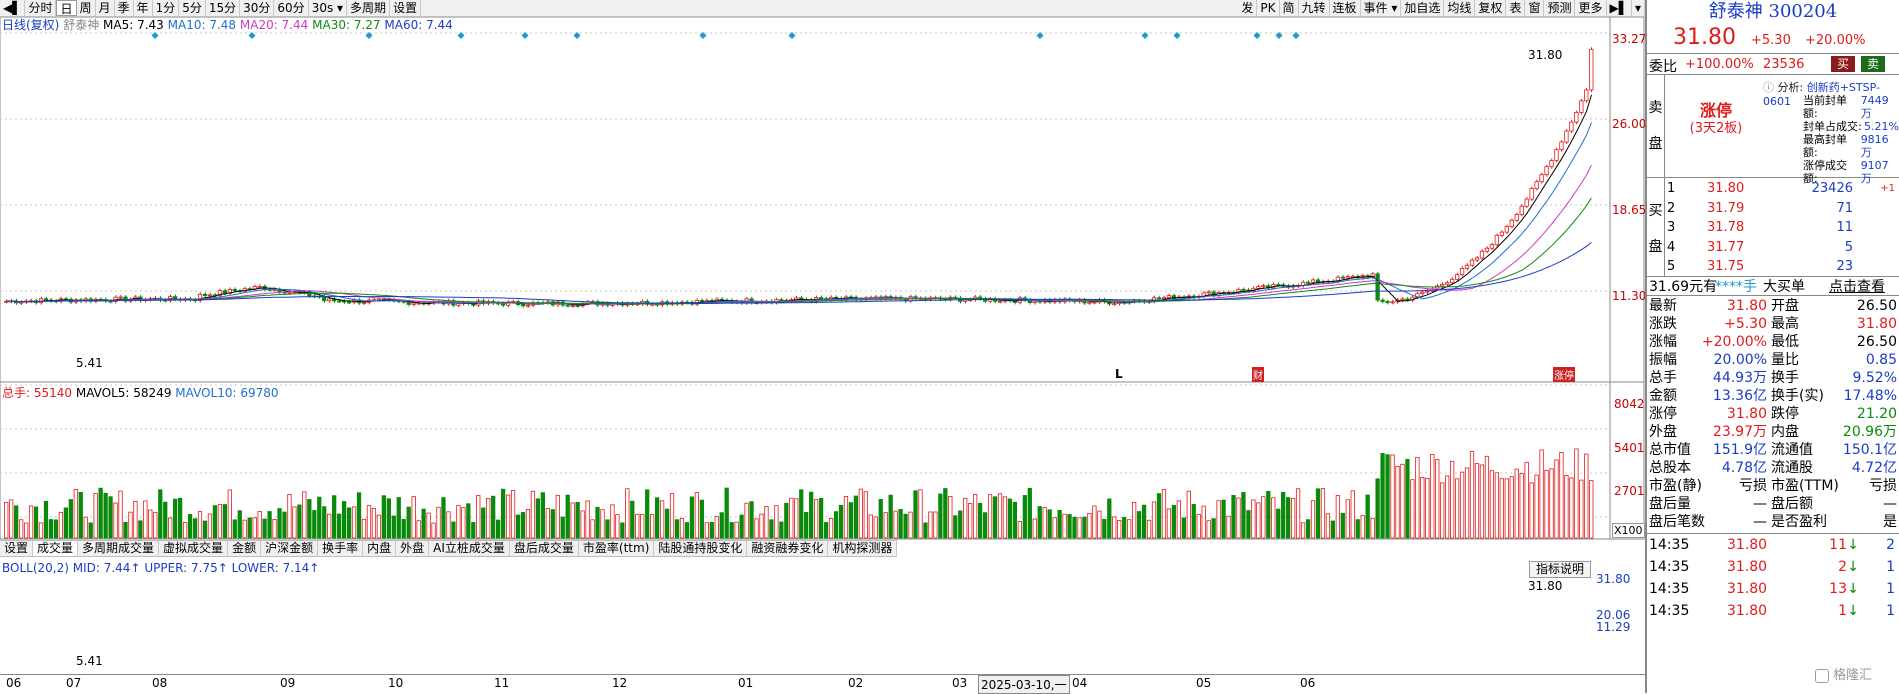 The width and height of the screenshot is (1899, 694). I want to click on toolbar-right-btn-14: ▾, so click(1638, 8).